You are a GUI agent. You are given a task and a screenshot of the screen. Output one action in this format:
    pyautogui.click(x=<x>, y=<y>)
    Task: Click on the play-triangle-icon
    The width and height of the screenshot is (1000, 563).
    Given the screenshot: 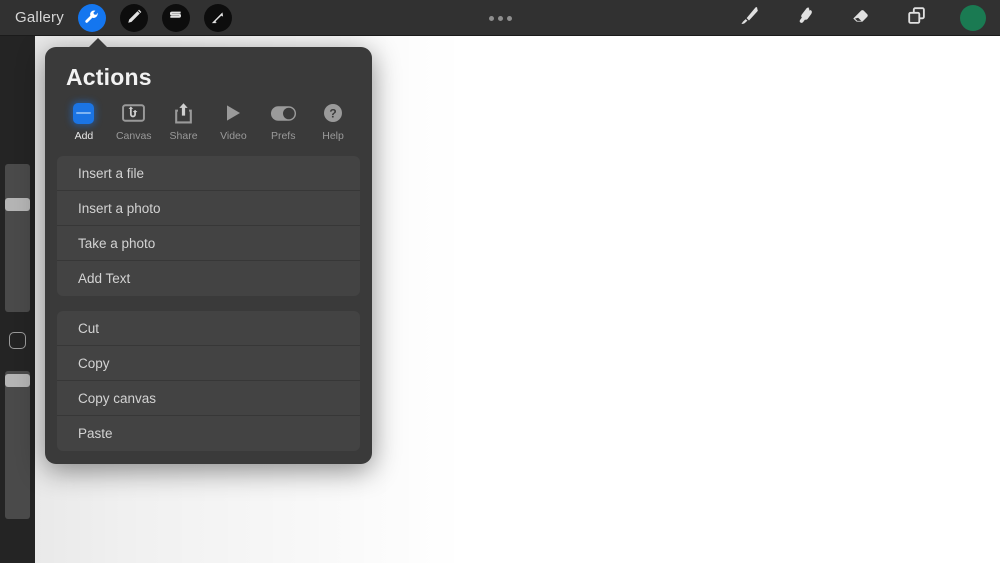 What is the action you would take?
    pyautogui.click(x=233, y=113)
    